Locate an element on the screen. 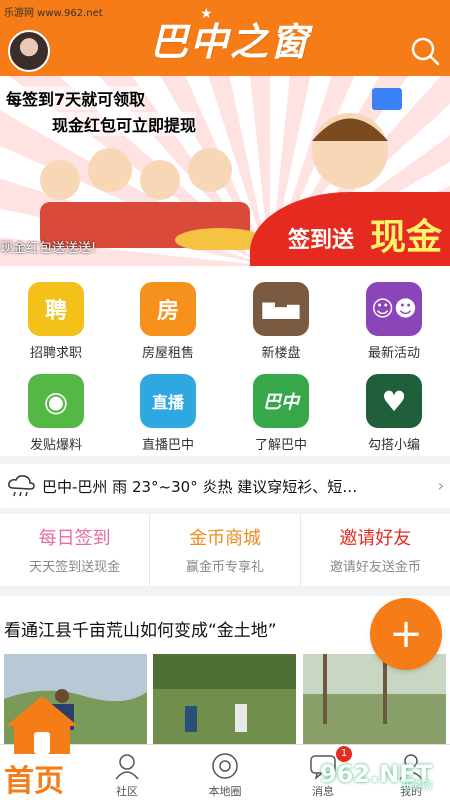 This screenshot has height=800, width=450. jobs-icon: 聘 is located at coordinates (56, 309).